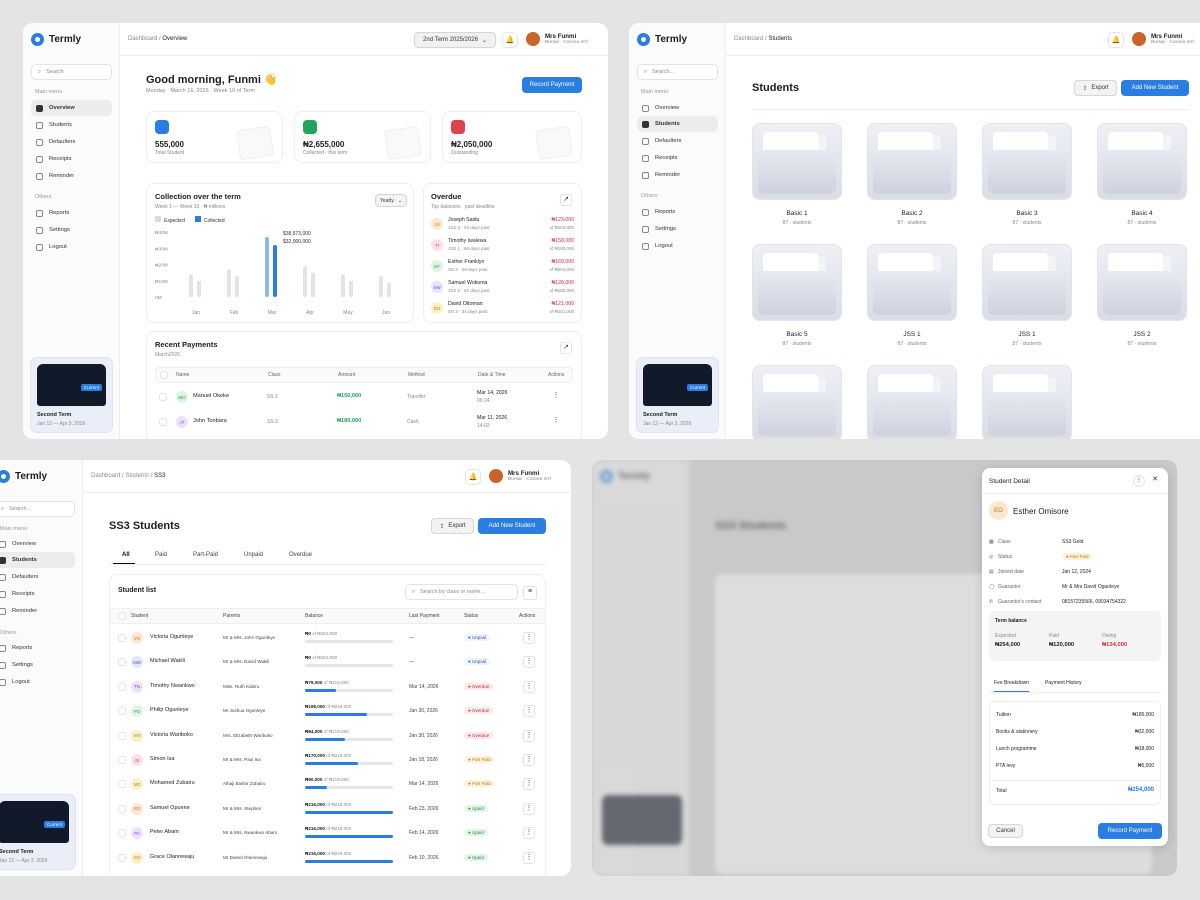  What do you see at coordinates (313, 284) in the screenshot?
I see `bar-collected-apr` at bounding box center [313, 284].